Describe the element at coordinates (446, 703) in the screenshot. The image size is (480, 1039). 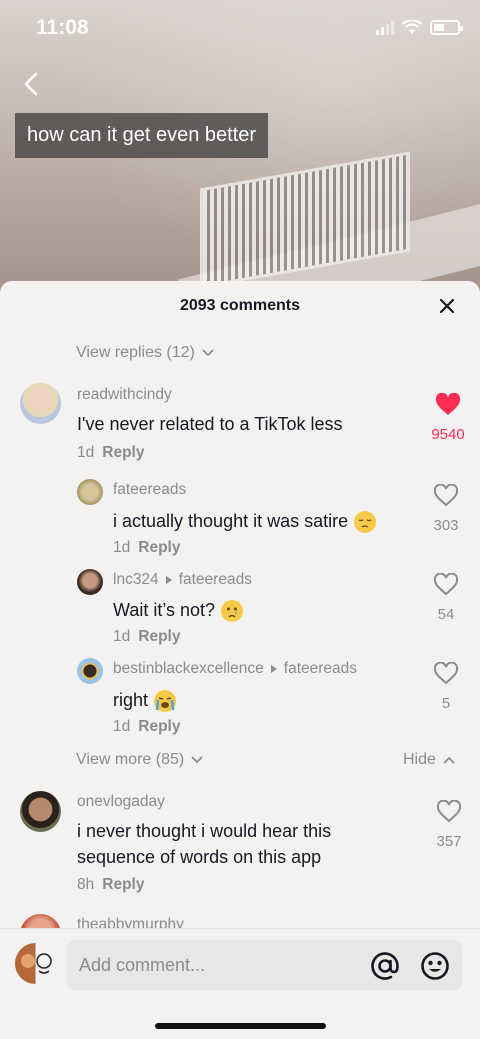
I see `like-count: 5` at that location.